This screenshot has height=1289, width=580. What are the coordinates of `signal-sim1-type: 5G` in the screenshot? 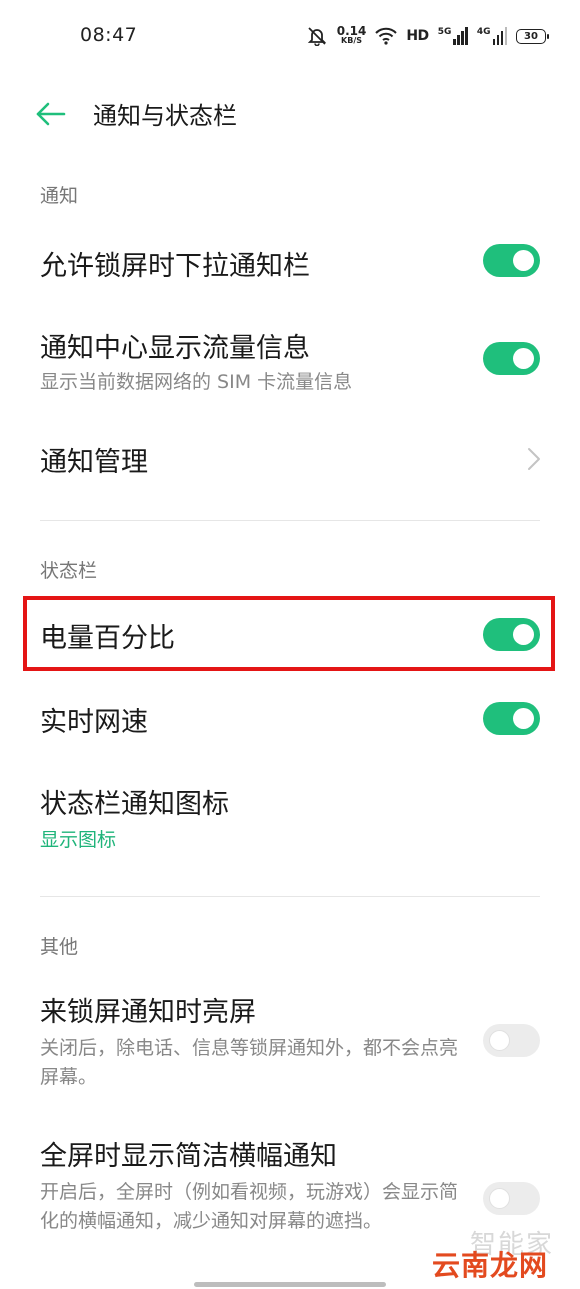 It's located at (444, 32).